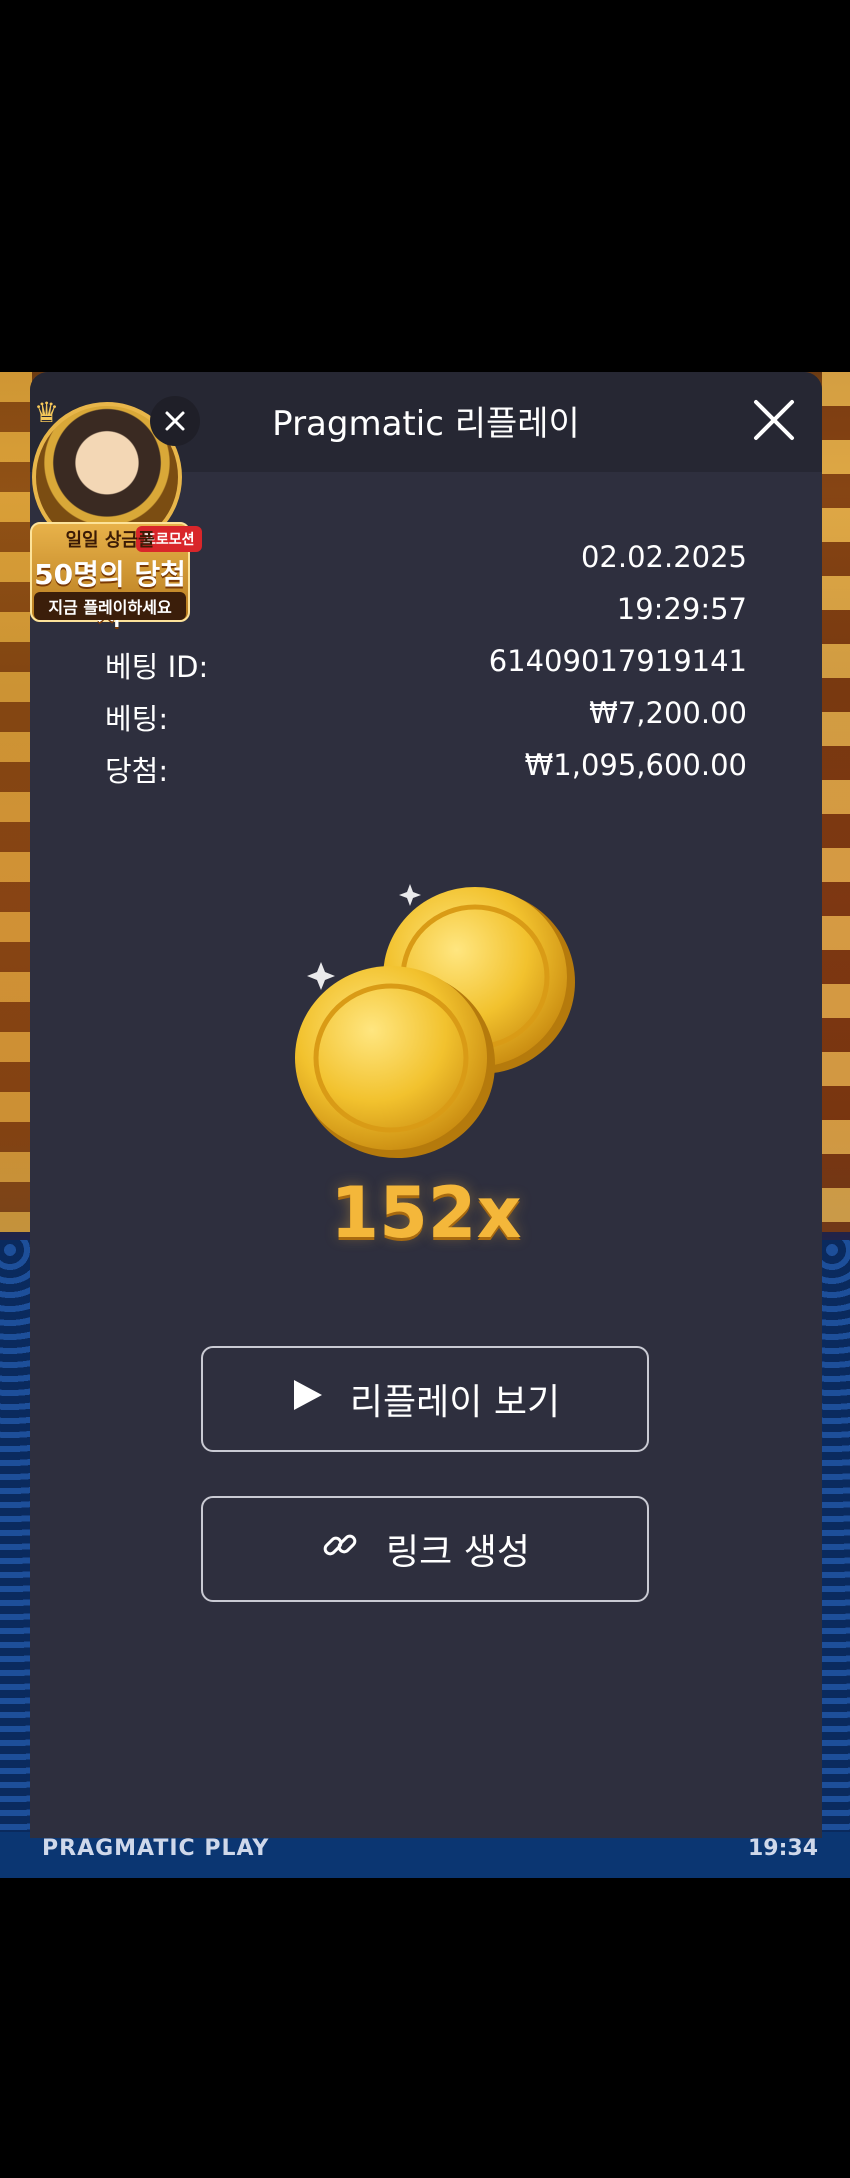 This screenshot has width=850, height=2178. I want to click on close-button, so click(774, 420).